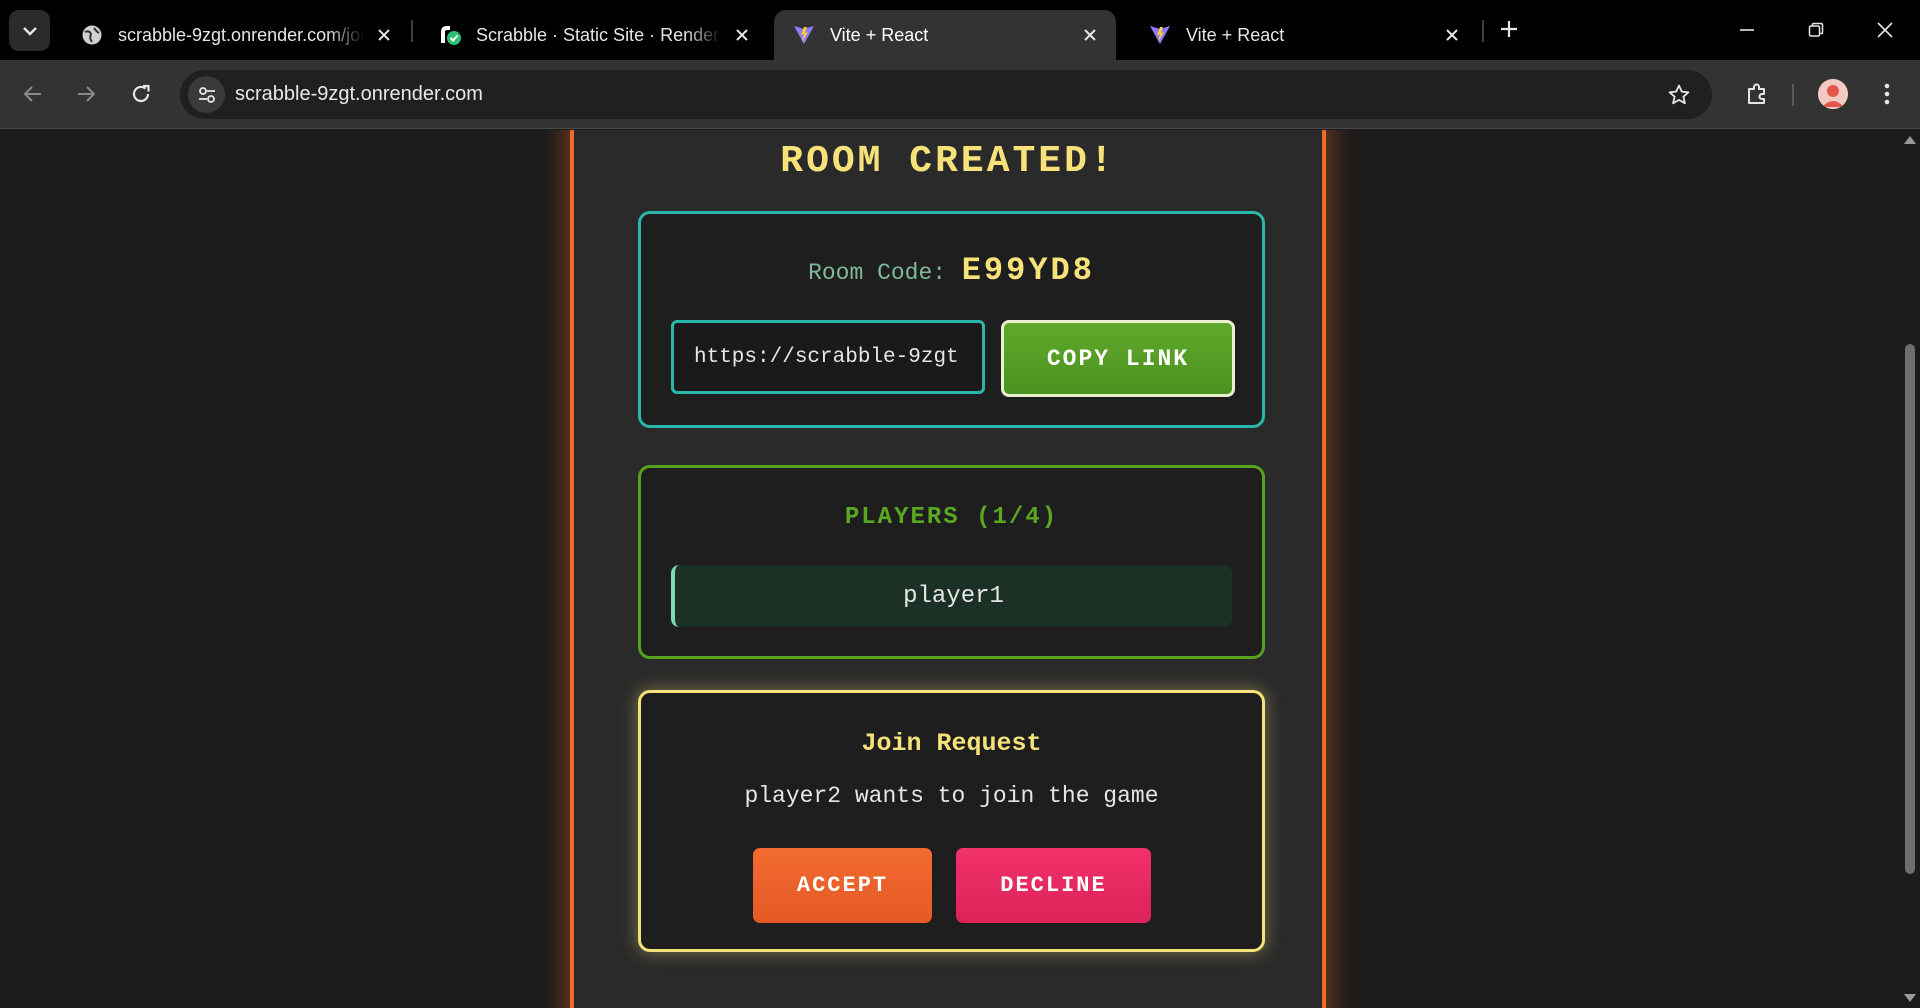 The height and width of the screenshot is (1008, 1920). Describe the element at coordinates (951, 596) in the screenshot. I see `player-list-item: player1` at that location.